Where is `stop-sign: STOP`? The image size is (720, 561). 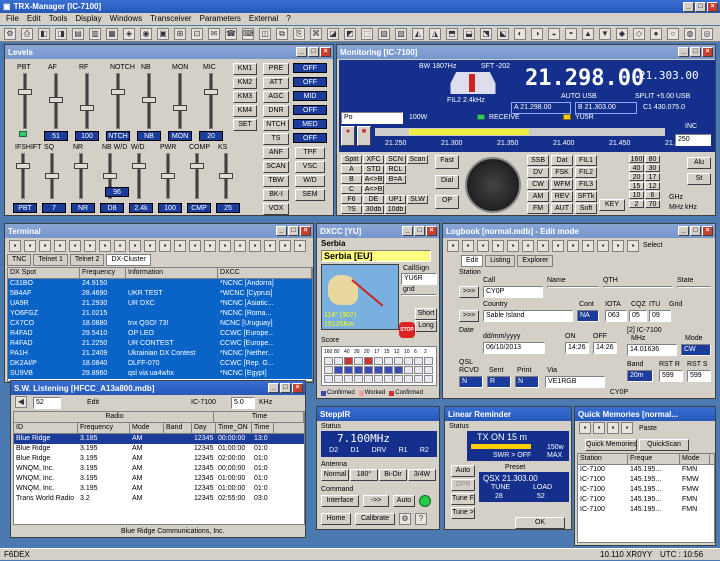
stop-sign: STOP is located at coordinates (407, 330).